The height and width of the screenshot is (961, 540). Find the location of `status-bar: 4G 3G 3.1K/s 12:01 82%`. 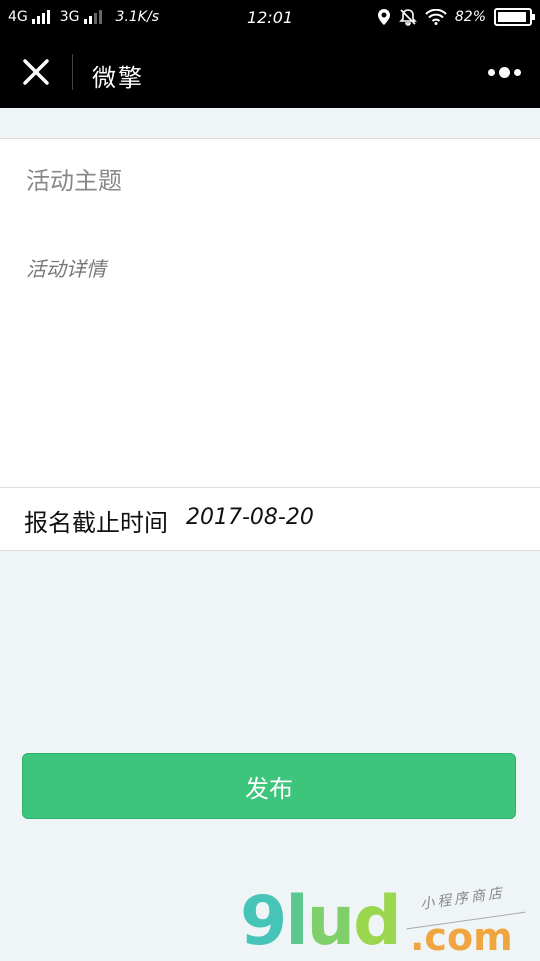

status-bar: 4G 3G 3.1K/s 12:01 82% is located at coordinates (270, 18).